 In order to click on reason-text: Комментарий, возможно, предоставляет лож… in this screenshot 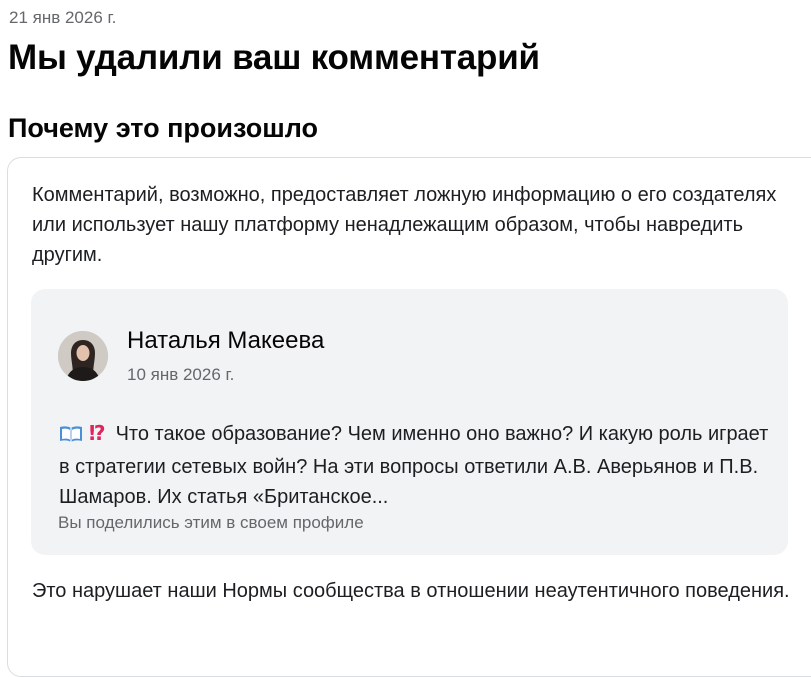, I will do `click(404, 225)`.